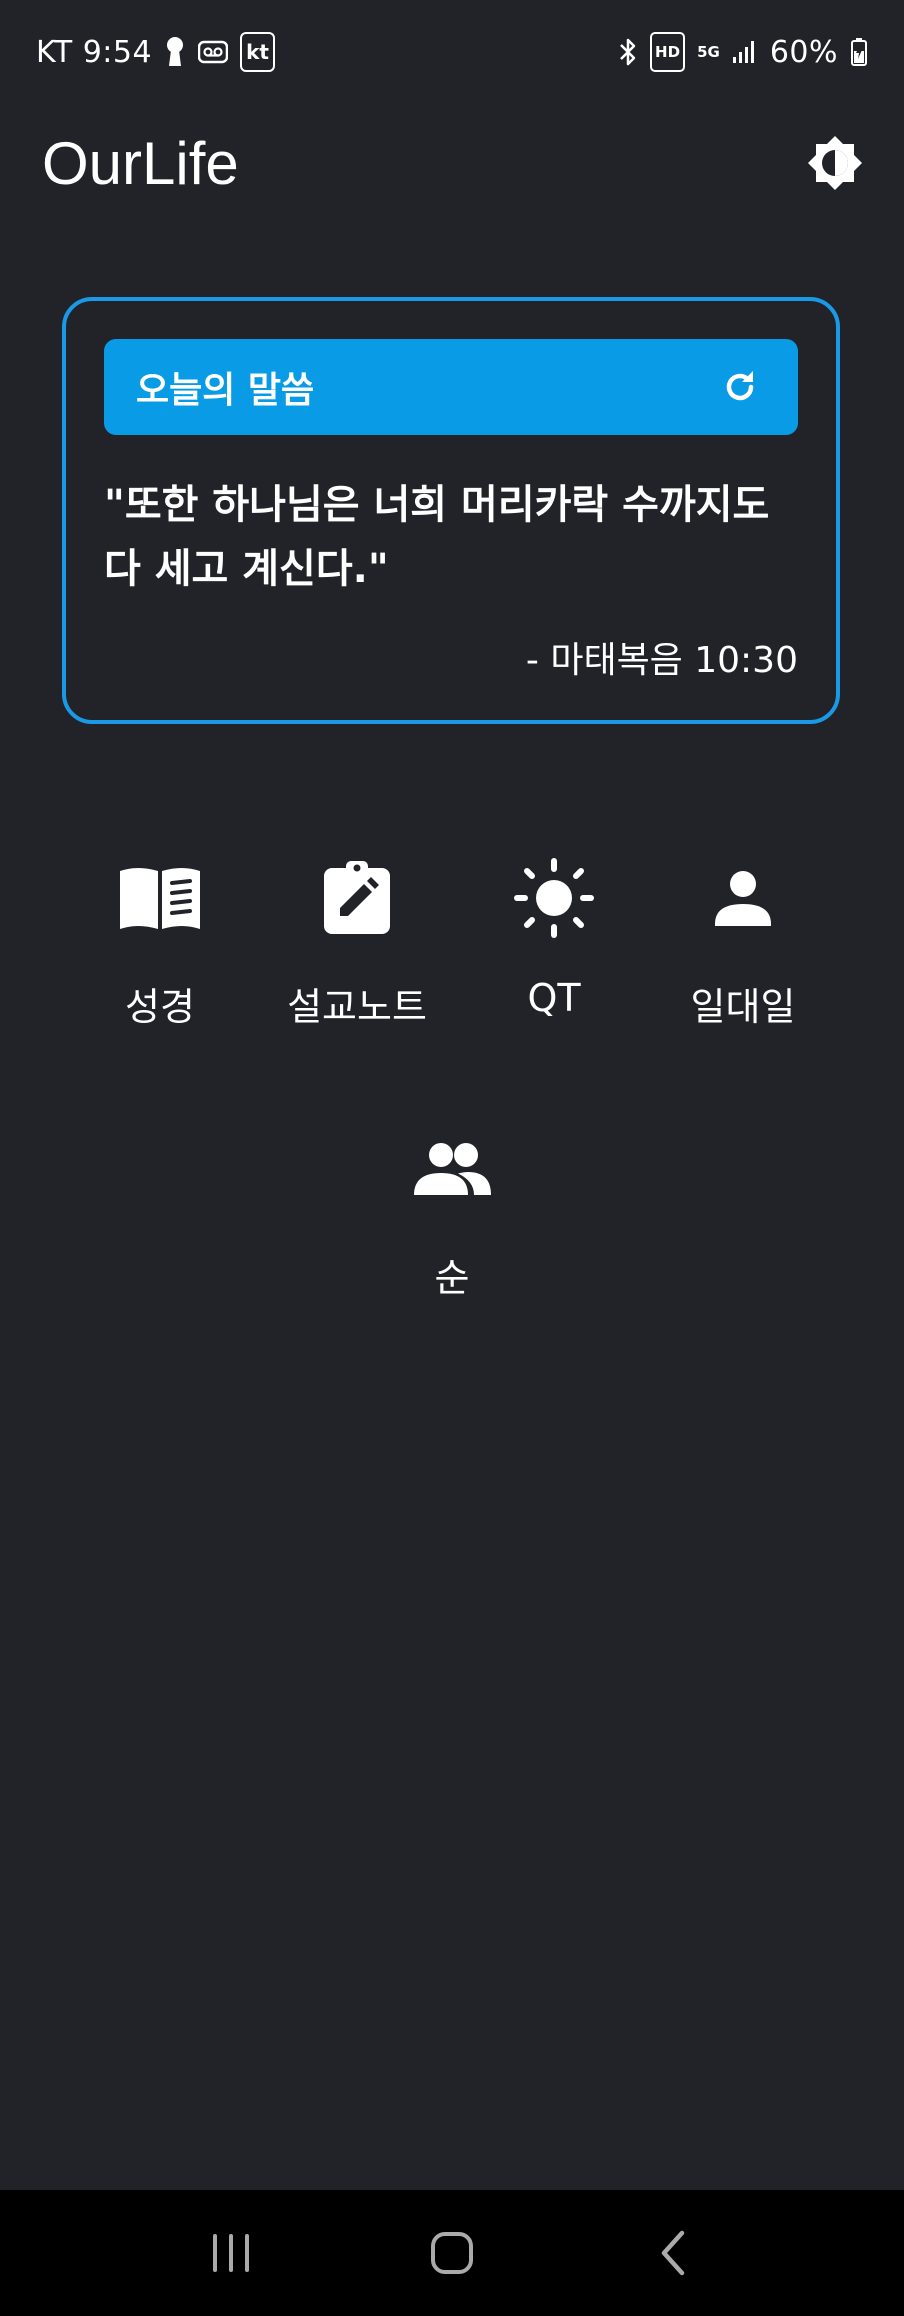 This screenshot has height=2316, width=904. I want to click on word-card-header: 오늘의 말씀, so click(451, 387).